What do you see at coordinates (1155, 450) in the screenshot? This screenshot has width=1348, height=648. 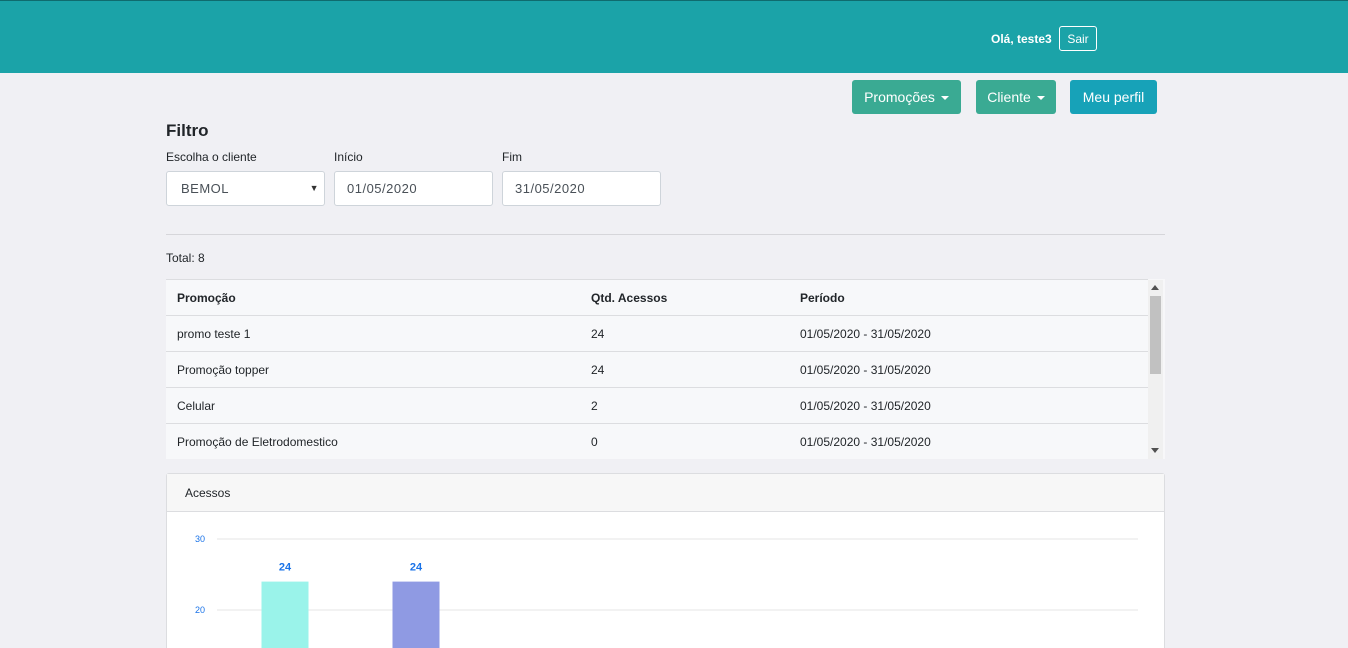 I see `scroll-down-arrow-icon` at bounding box center [1155, 450].